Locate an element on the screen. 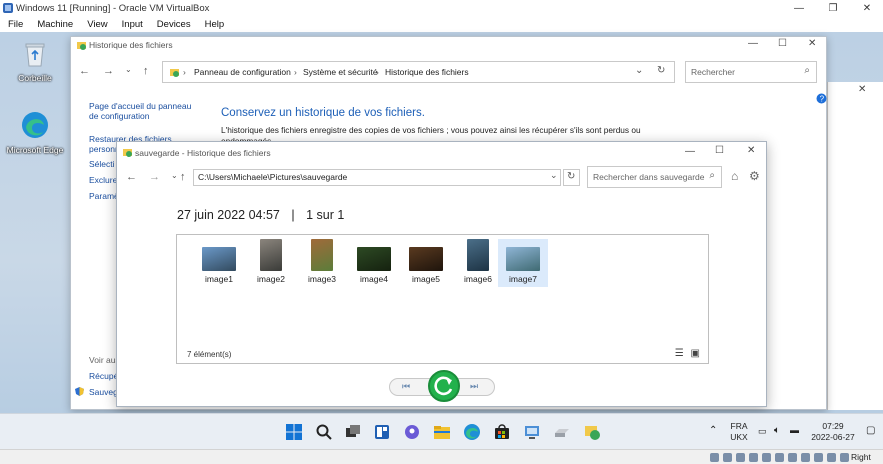 The width and height of the screenshot is (883, 464). image-thumbnail-icon is located at coordinates (322, 255).